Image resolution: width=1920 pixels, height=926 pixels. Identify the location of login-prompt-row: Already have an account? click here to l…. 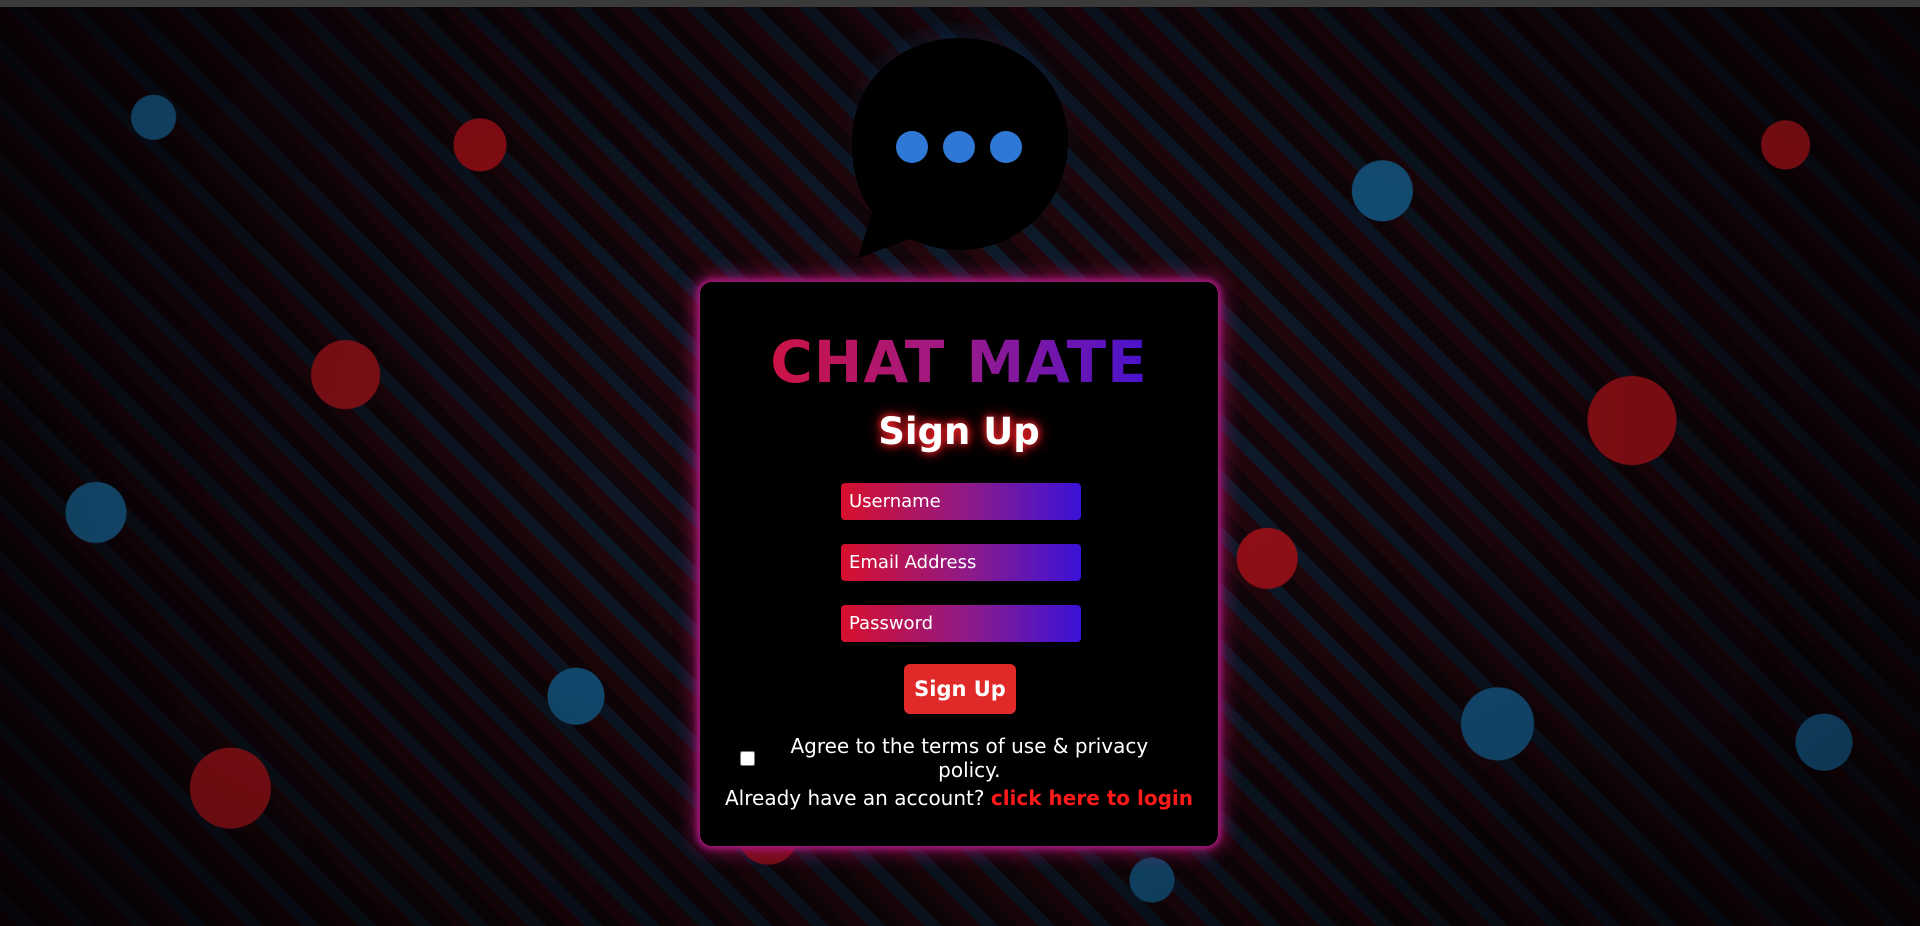
(959, 798).